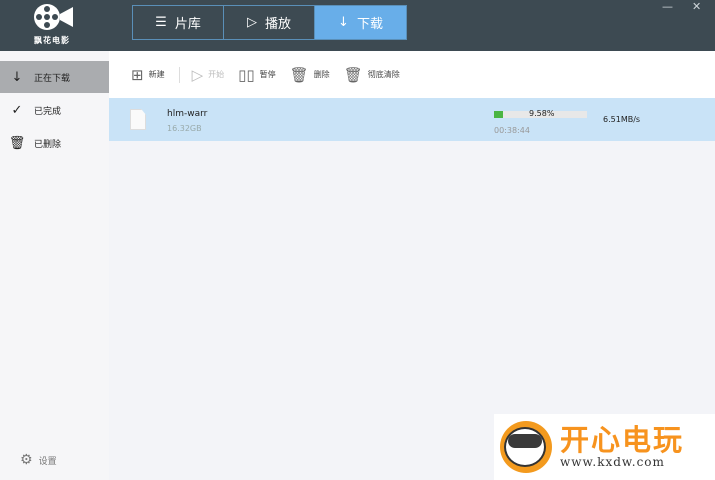 The image size is (715, 480). I want to click on settings-button: ⚙ 设置, so click(38, 460).